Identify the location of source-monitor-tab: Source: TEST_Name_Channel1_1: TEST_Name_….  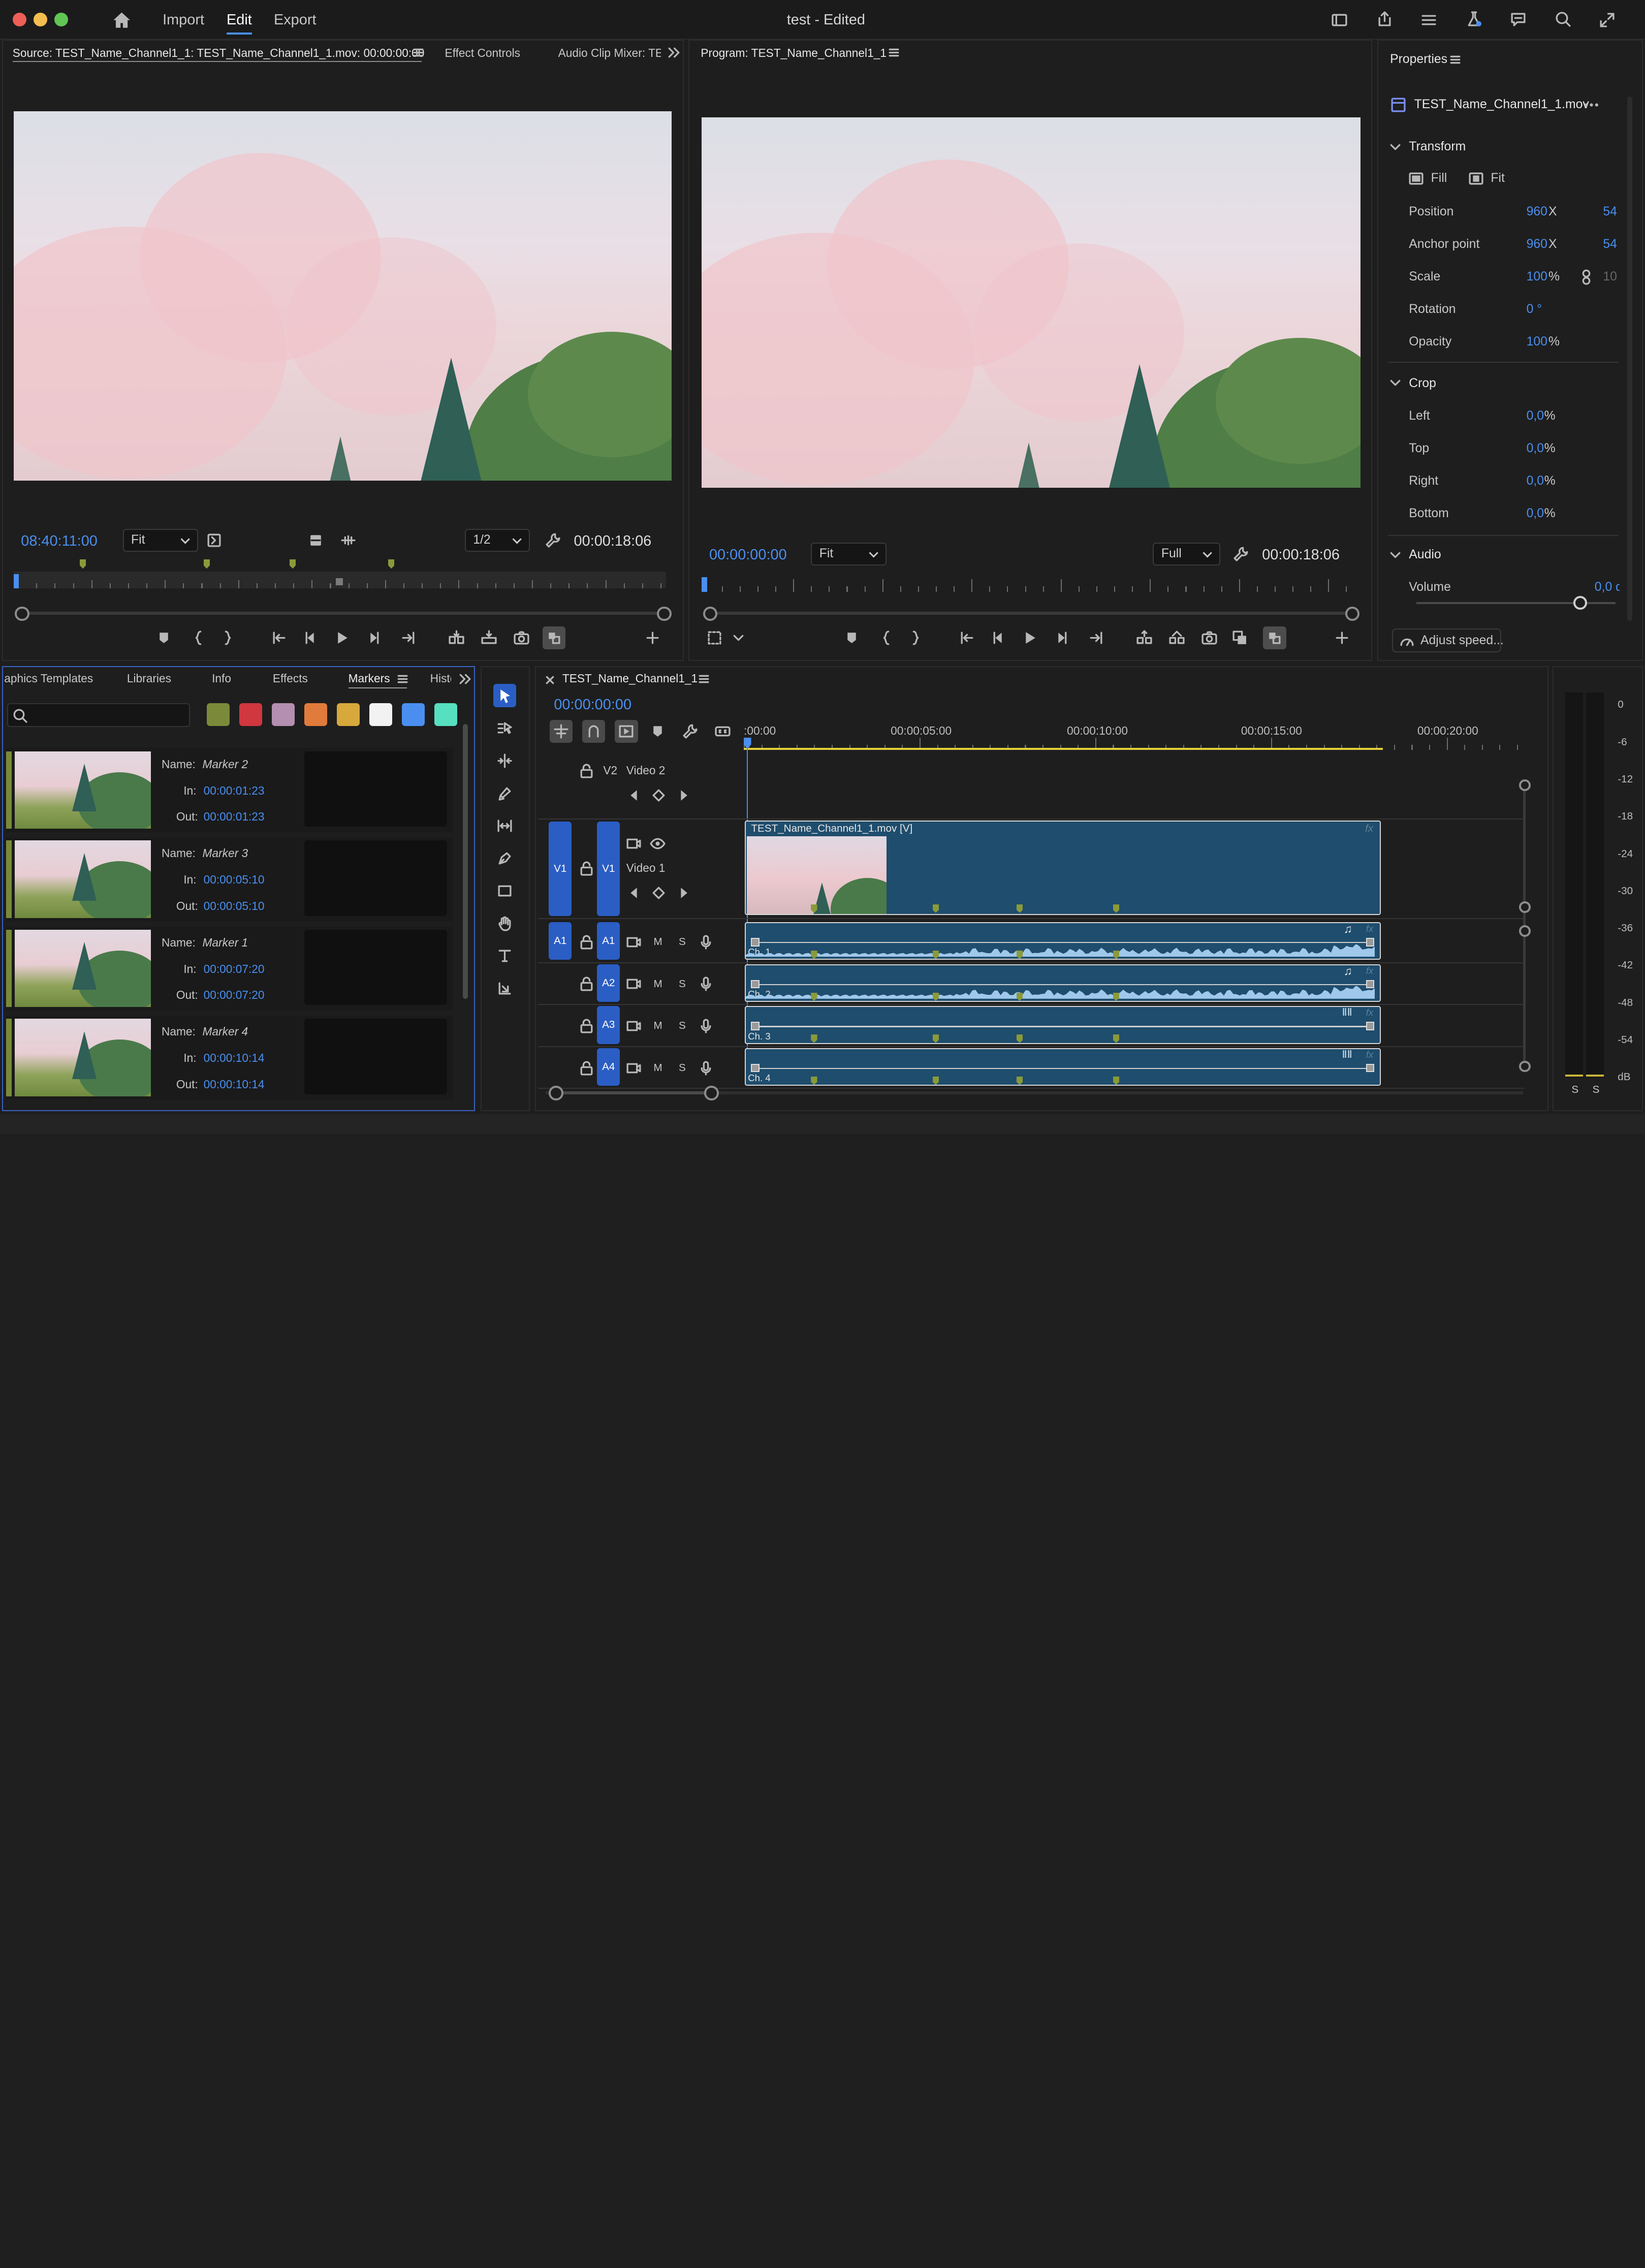
(219, 53).